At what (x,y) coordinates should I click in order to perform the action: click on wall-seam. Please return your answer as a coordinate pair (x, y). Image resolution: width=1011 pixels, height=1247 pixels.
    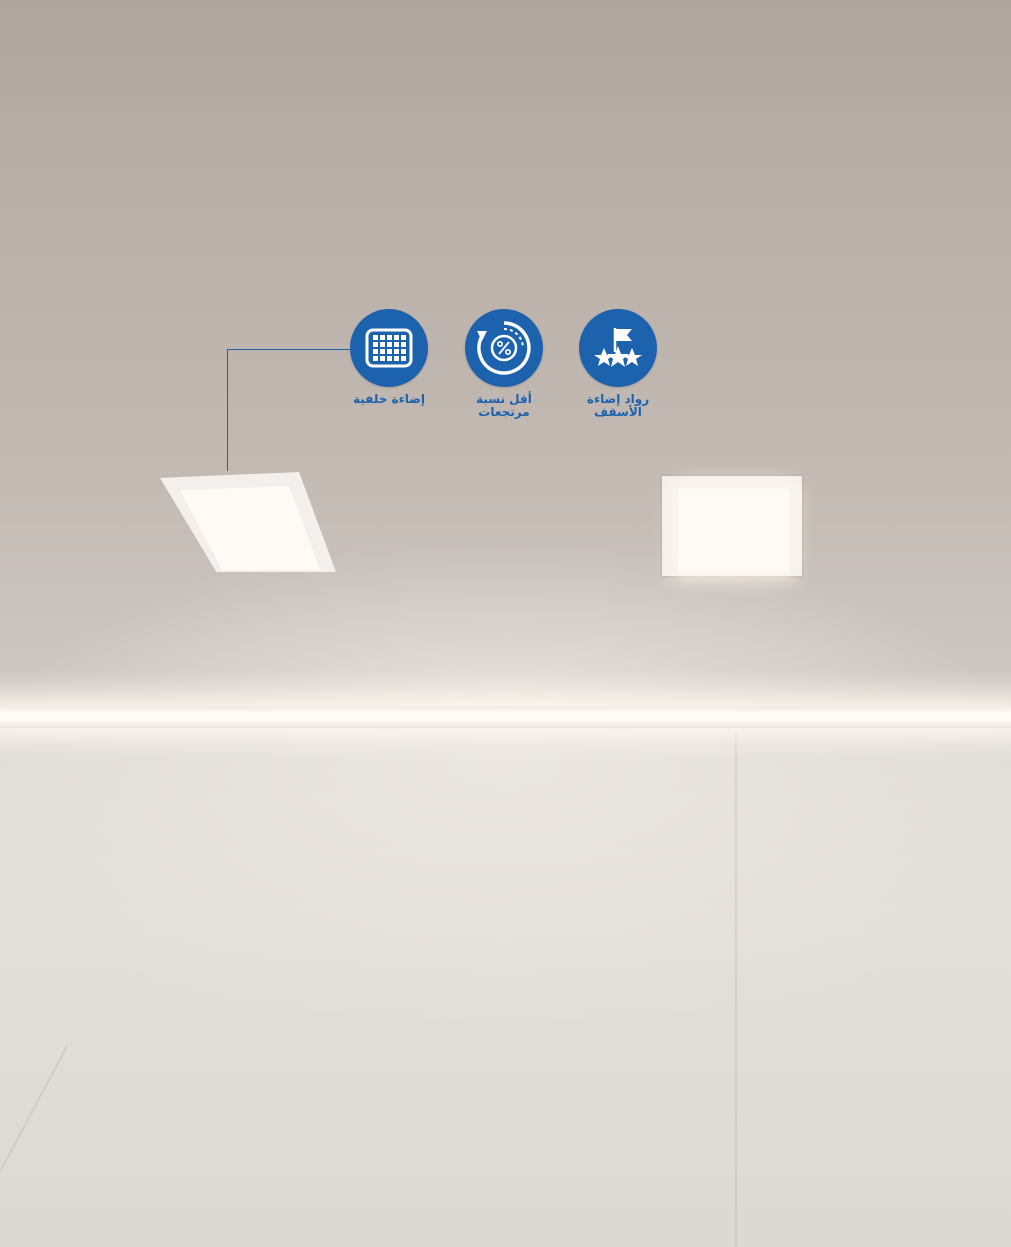
    Looking at the image, I should click on (736, 988).